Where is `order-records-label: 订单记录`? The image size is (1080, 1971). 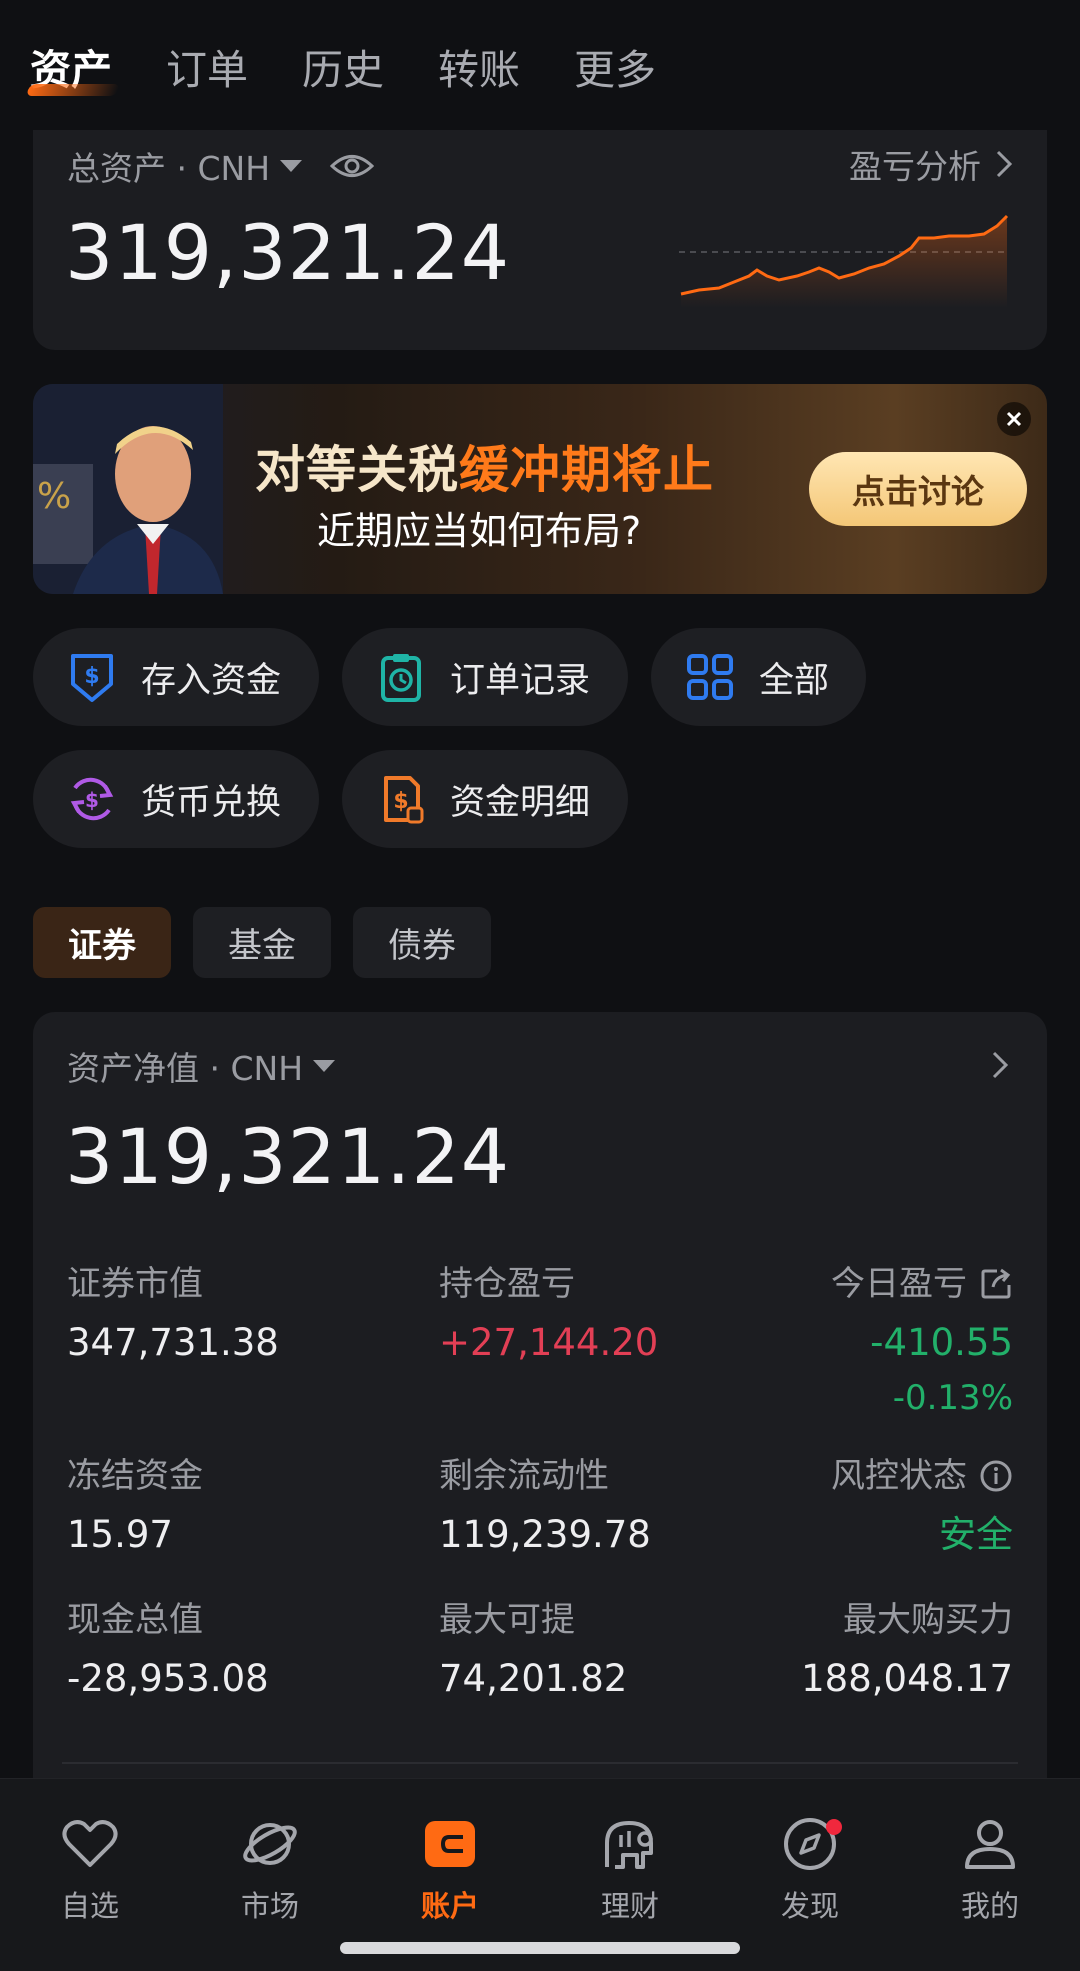
order-records-label: 订单记录 is located at coordinates (520, 680).